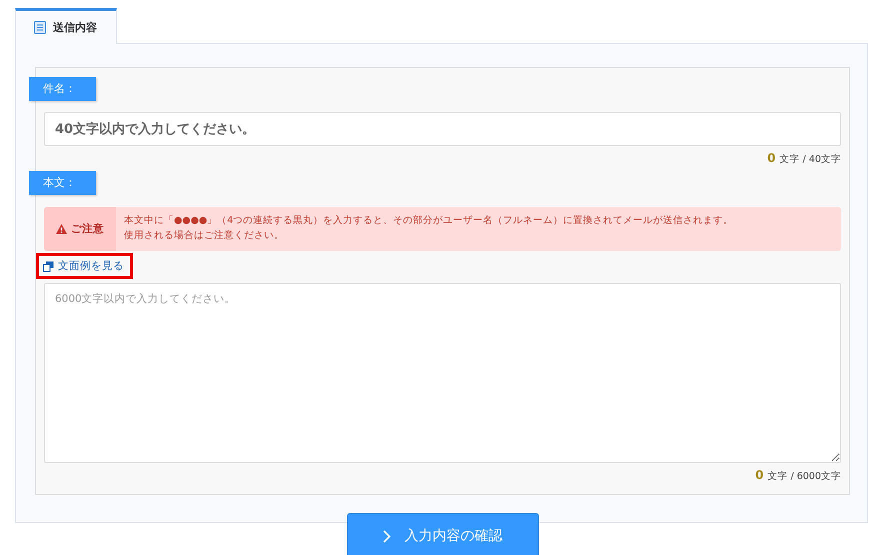 This screenshot has height=555, width=875. What do you see at coordinates (87, 229) in the screenshot?
I see `notice-heading: ご注意` at bounding box center [87, 229].